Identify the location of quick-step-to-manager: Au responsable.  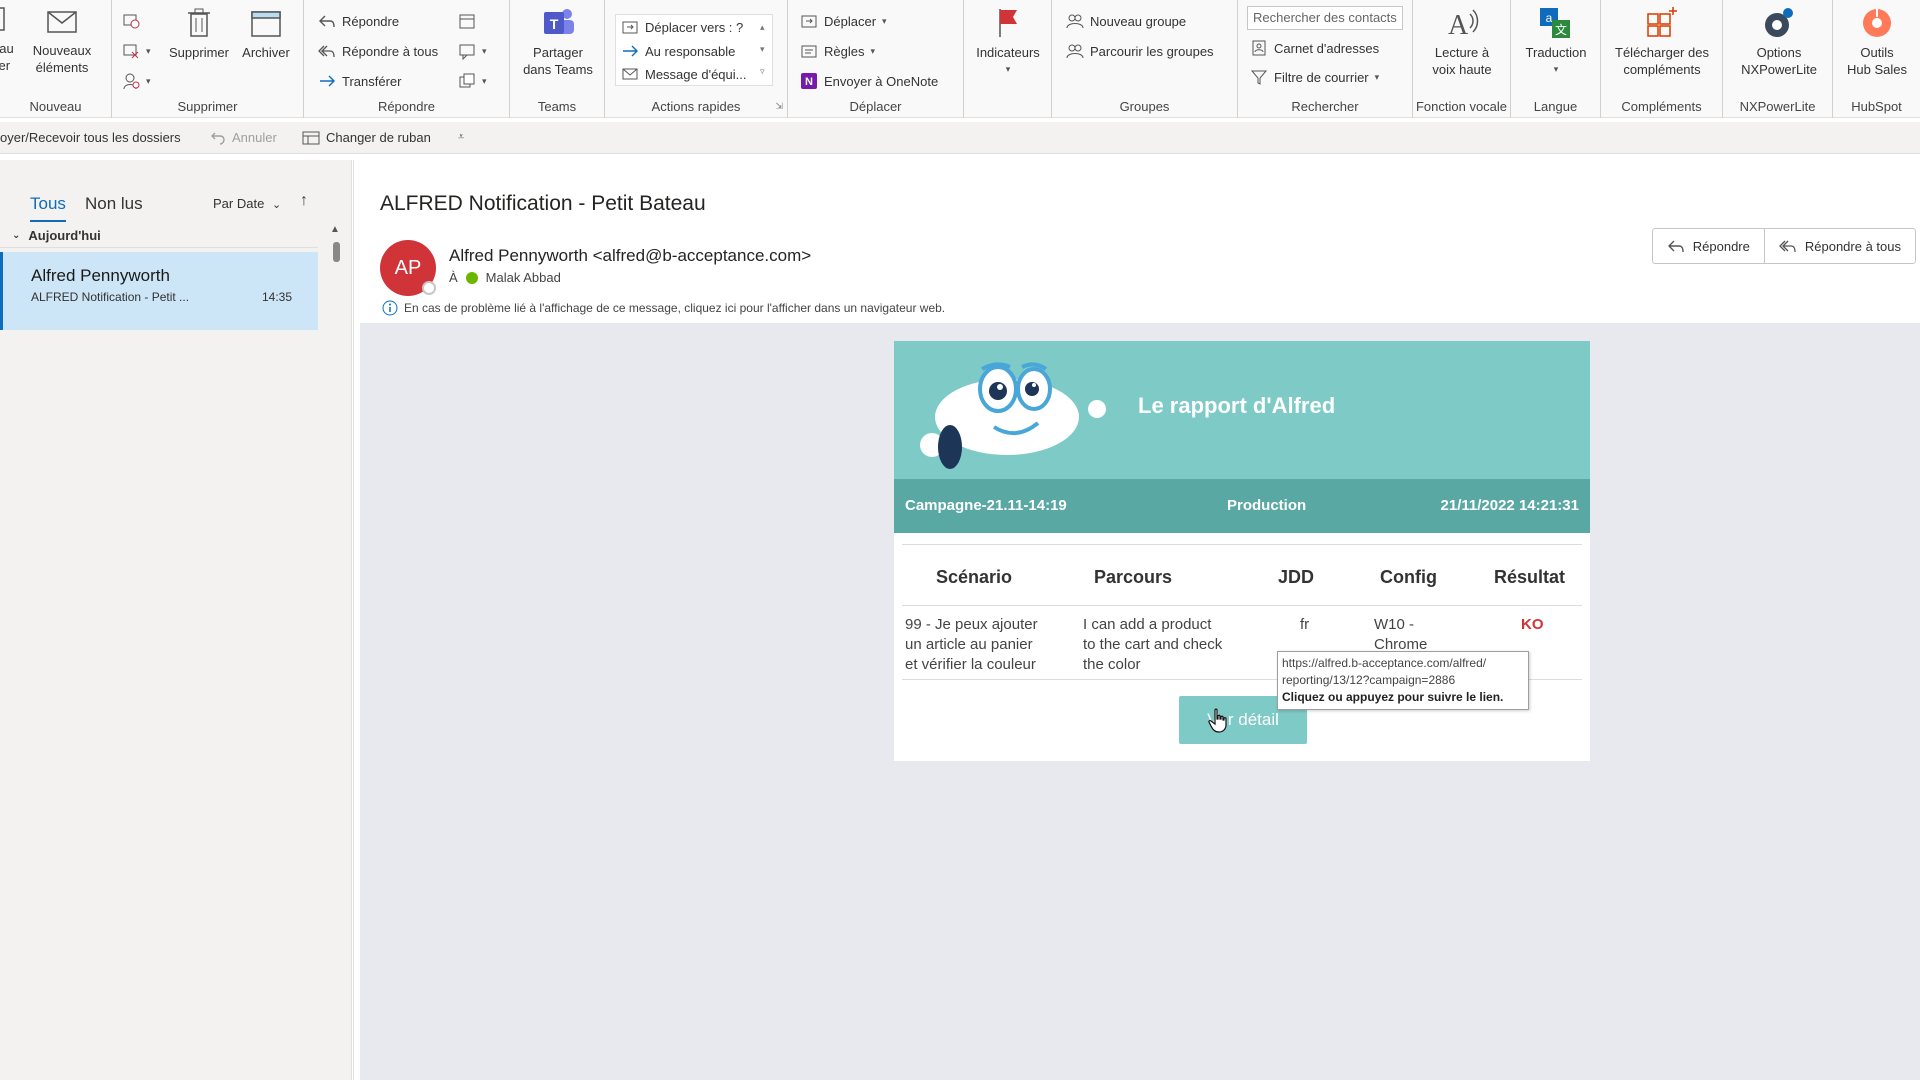
(678, 51).